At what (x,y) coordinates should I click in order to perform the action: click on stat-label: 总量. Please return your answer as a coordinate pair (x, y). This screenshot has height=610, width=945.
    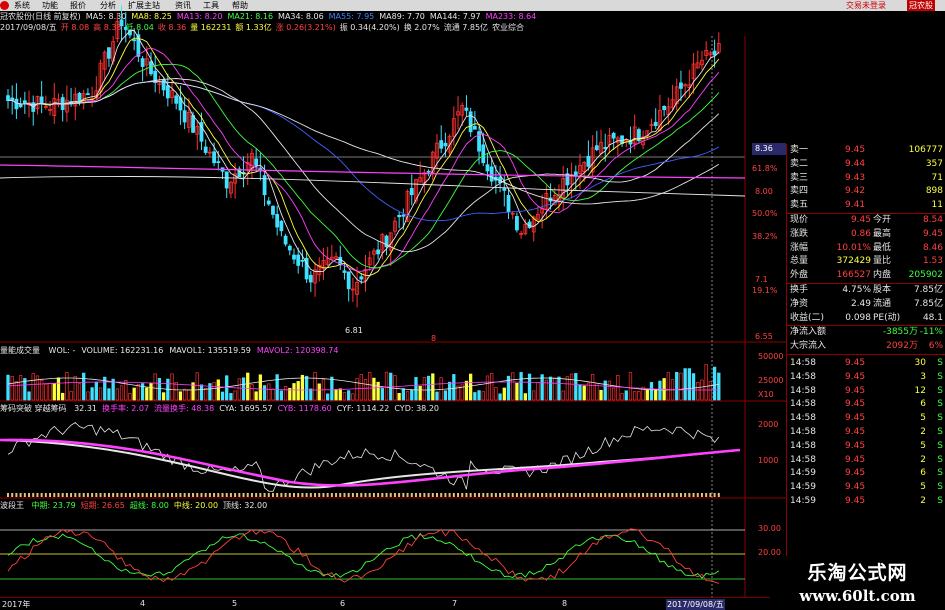
    Looking at the image, I should click on (799, 261).